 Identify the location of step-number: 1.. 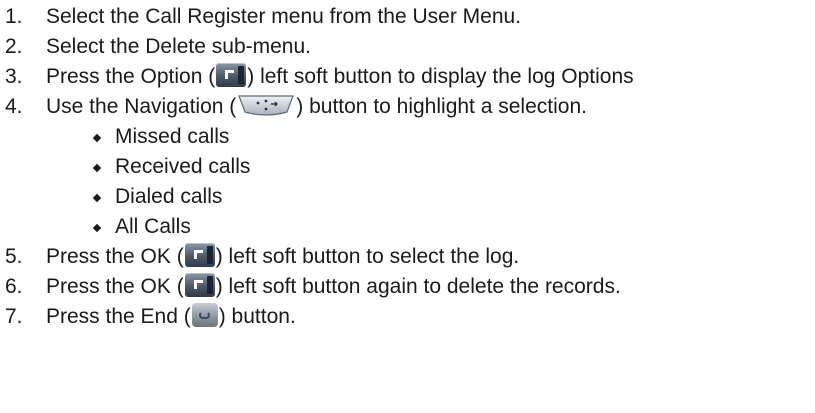
(14, 16).